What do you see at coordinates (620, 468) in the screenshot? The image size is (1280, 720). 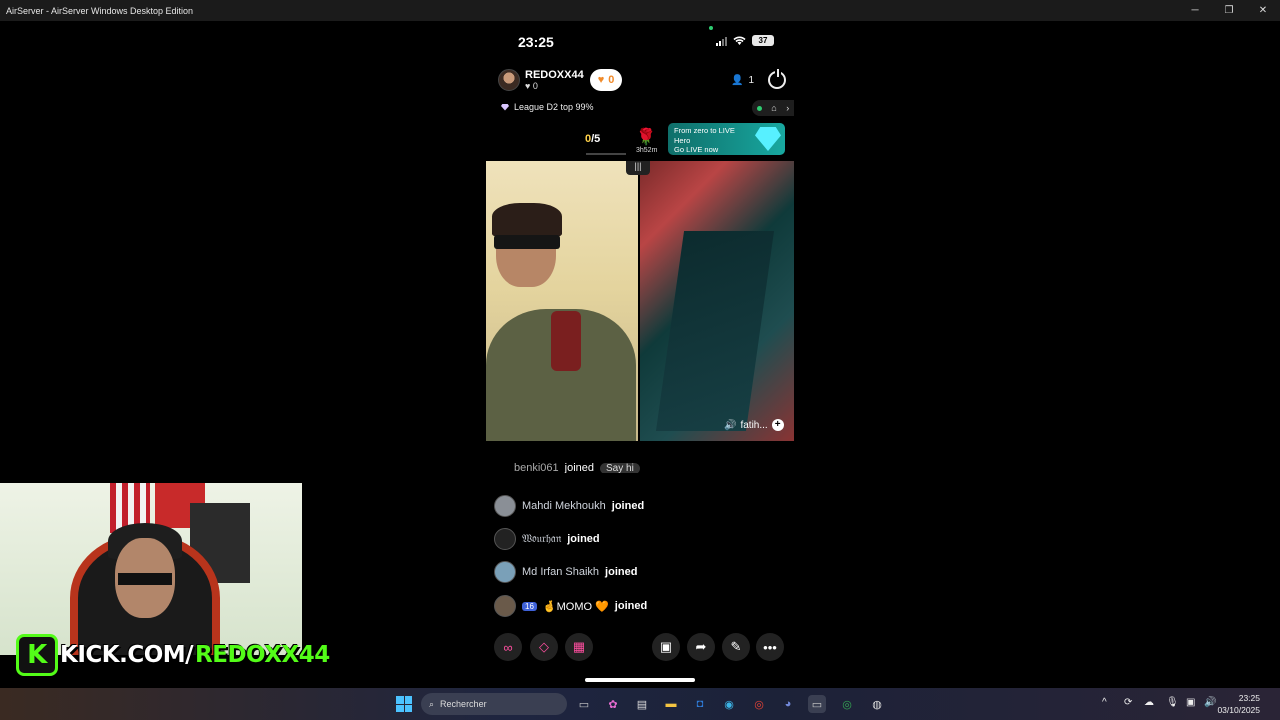 I see `say-hi-button: Say hi` at bounding box center [620, 468].